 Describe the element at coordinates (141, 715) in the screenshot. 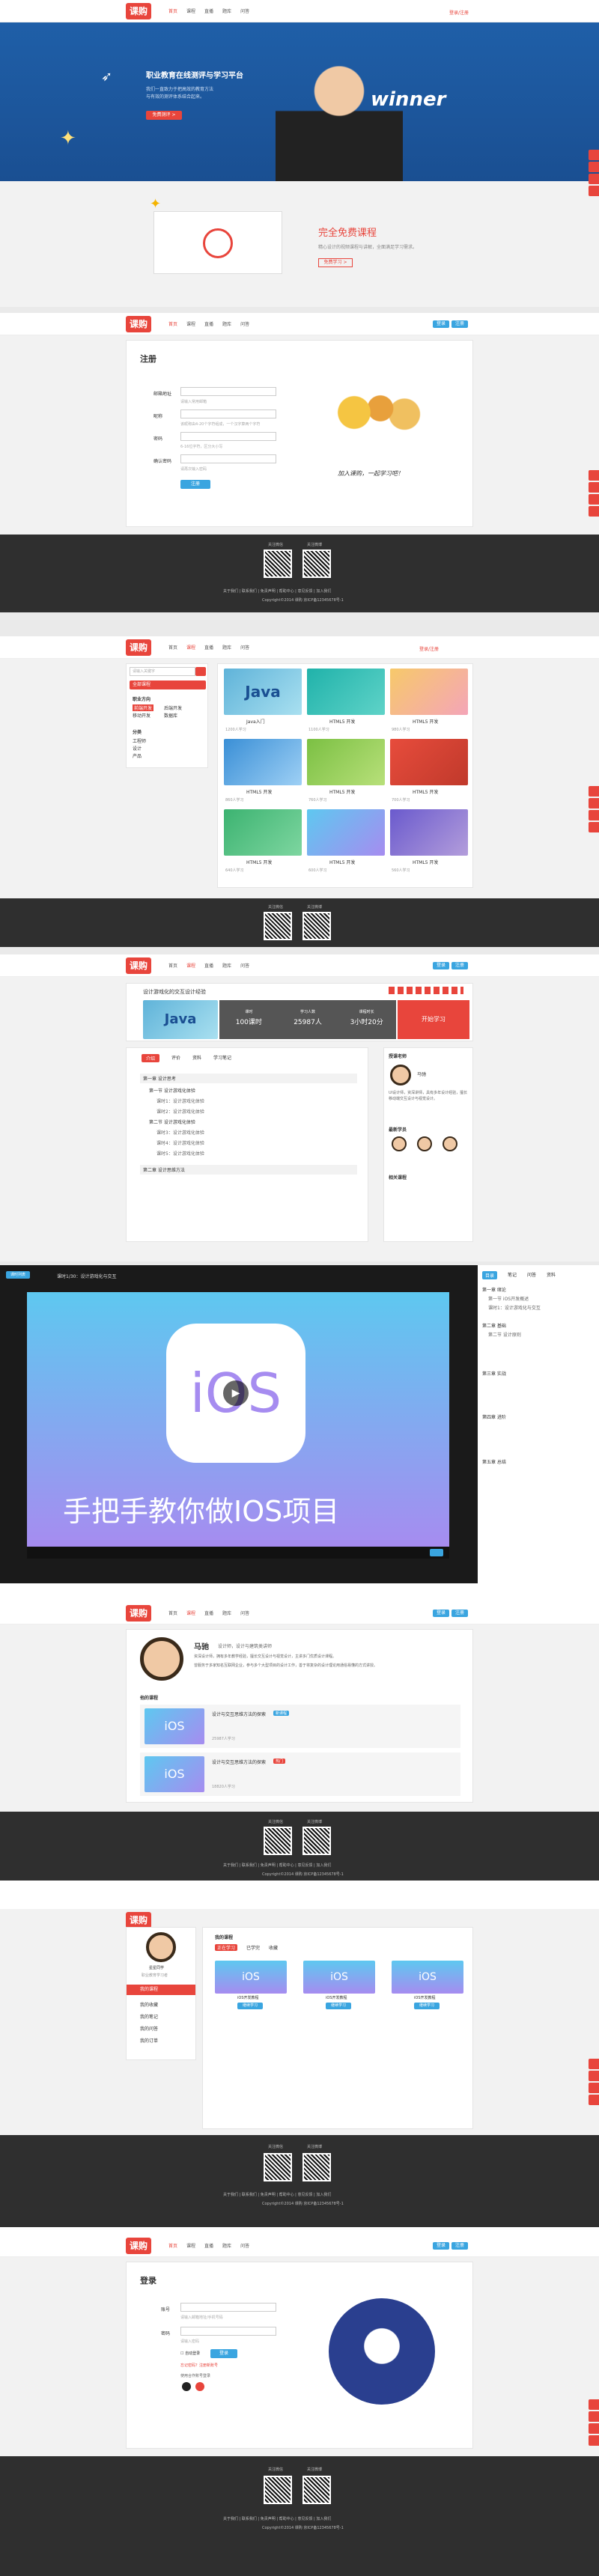

I see `filter-item: 移动开发` at that location.